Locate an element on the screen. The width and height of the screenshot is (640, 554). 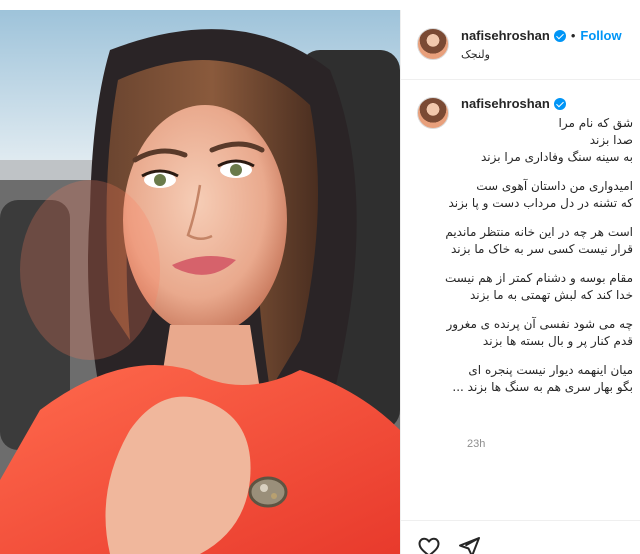
caption-line: قدم کنار پر و بال بسته ها بزند is located at coordinates (557, 341).